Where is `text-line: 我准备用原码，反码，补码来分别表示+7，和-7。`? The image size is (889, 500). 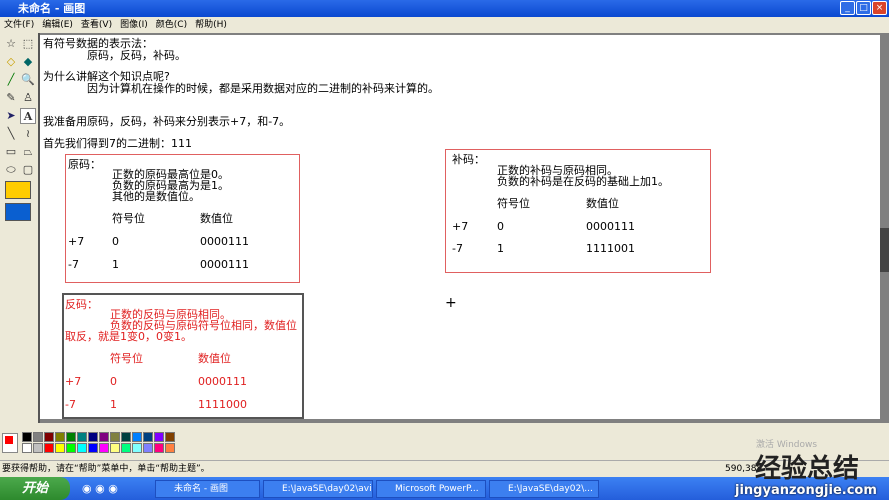
text-line: 我准备用原码，反码，补码来分别表示+7，和-7。 is located at coordinates (167, 121).